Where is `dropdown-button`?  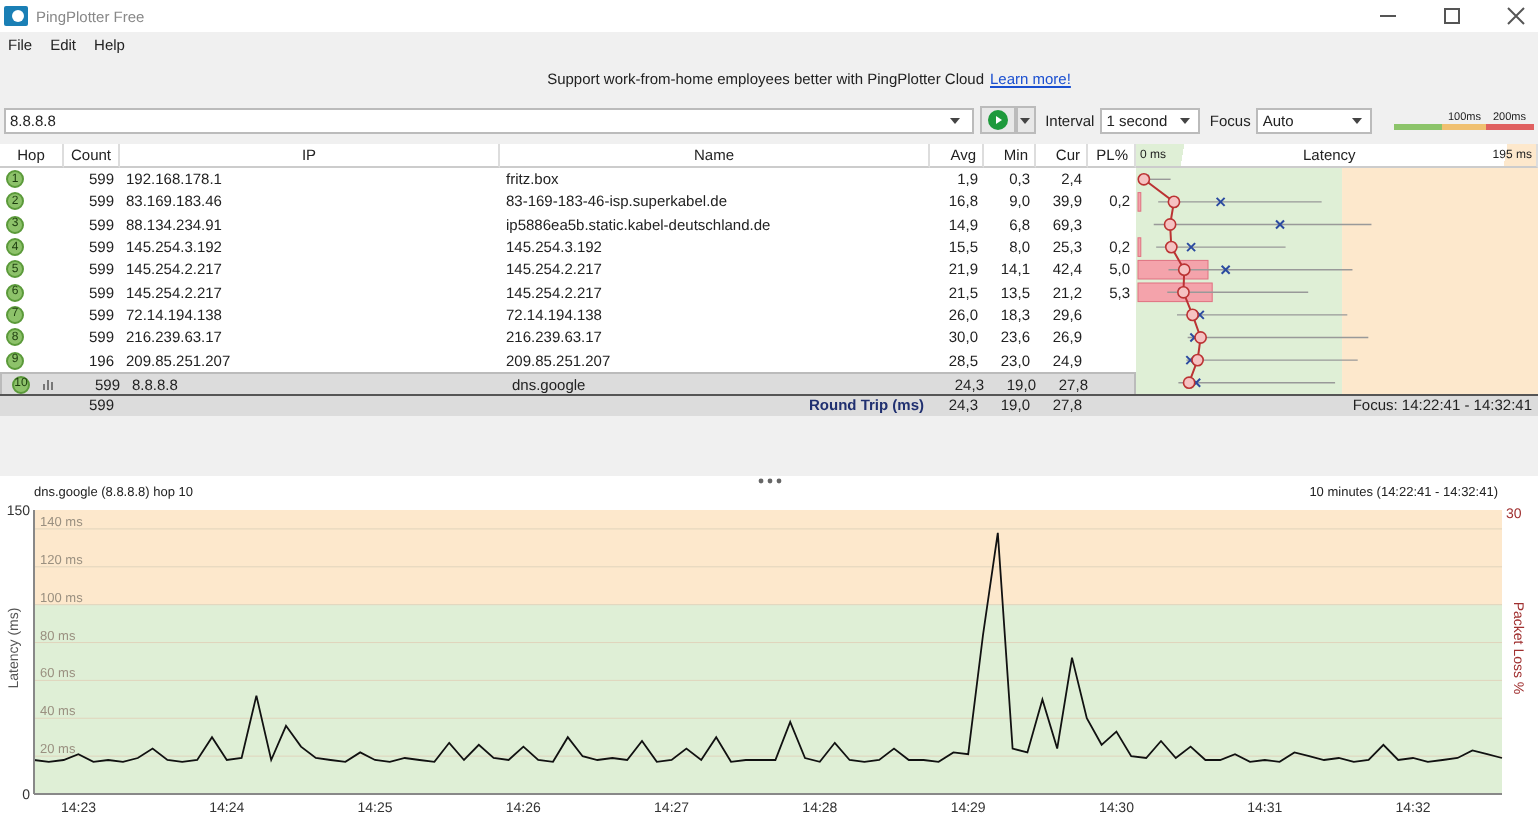 dropdown-button is located at coordinates (1025, 120).